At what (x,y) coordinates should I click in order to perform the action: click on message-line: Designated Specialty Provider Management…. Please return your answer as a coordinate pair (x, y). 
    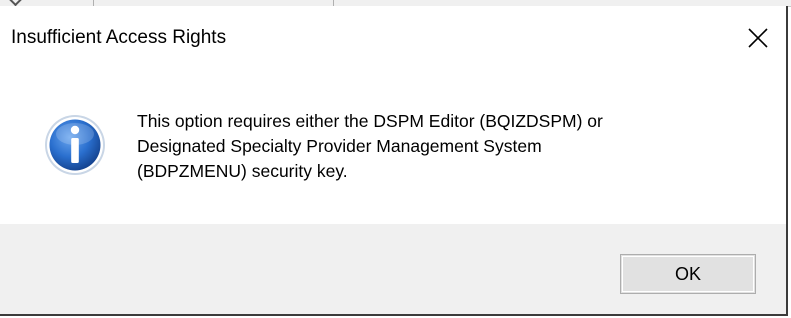
    Looking at the image, I should click on (339, 146).